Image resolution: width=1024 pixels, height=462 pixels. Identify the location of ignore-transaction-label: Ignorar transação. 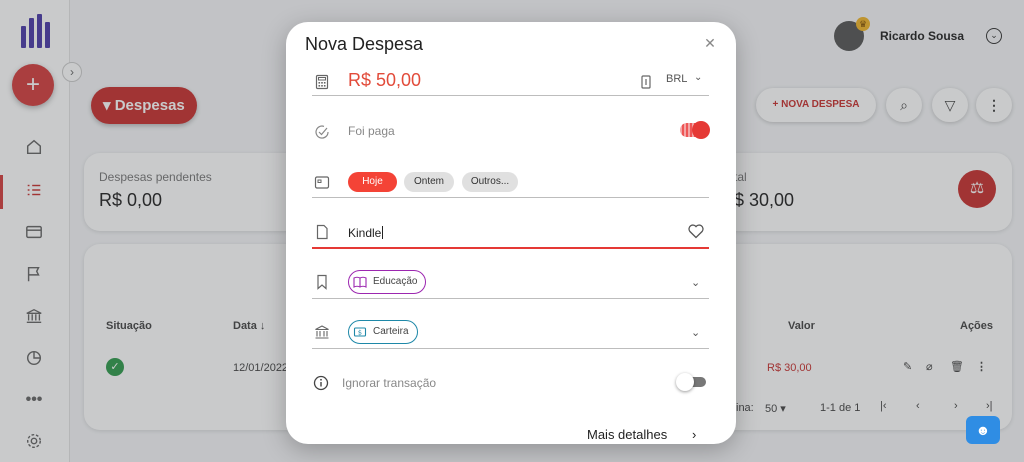
(389, 383).